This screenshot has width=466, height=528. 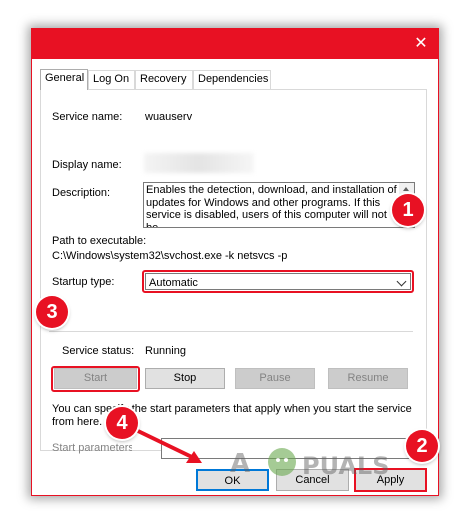 I want to click on cancel-button: Cancel, so click(x=312, y=480).